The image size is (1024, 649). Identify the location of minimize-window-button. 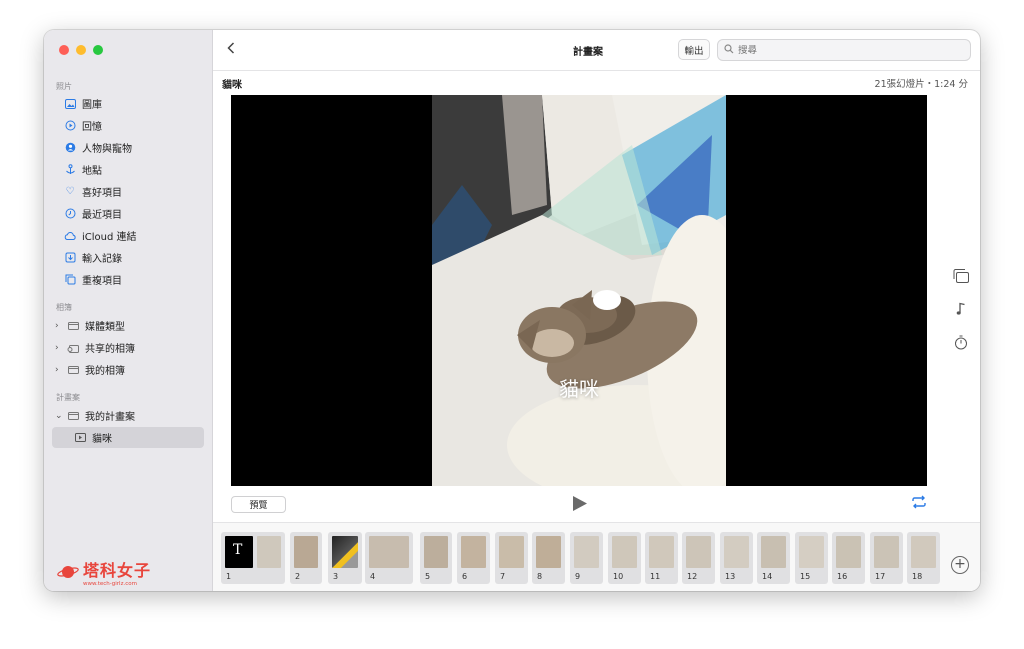
(81, 50).